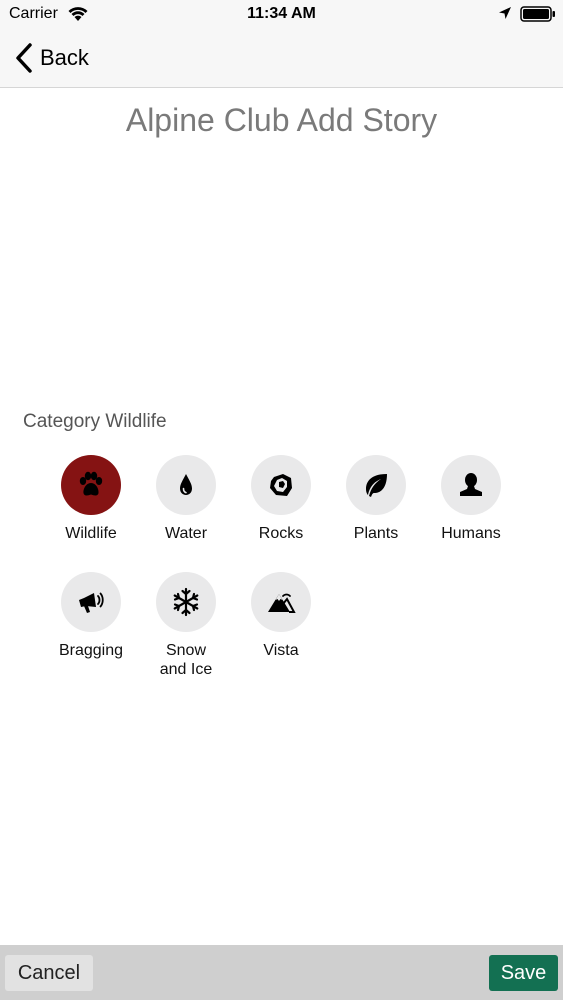 The height and width of the screenshot is (1000, 563). I want to click on category-label-plants: Plants, so click(376, 533).